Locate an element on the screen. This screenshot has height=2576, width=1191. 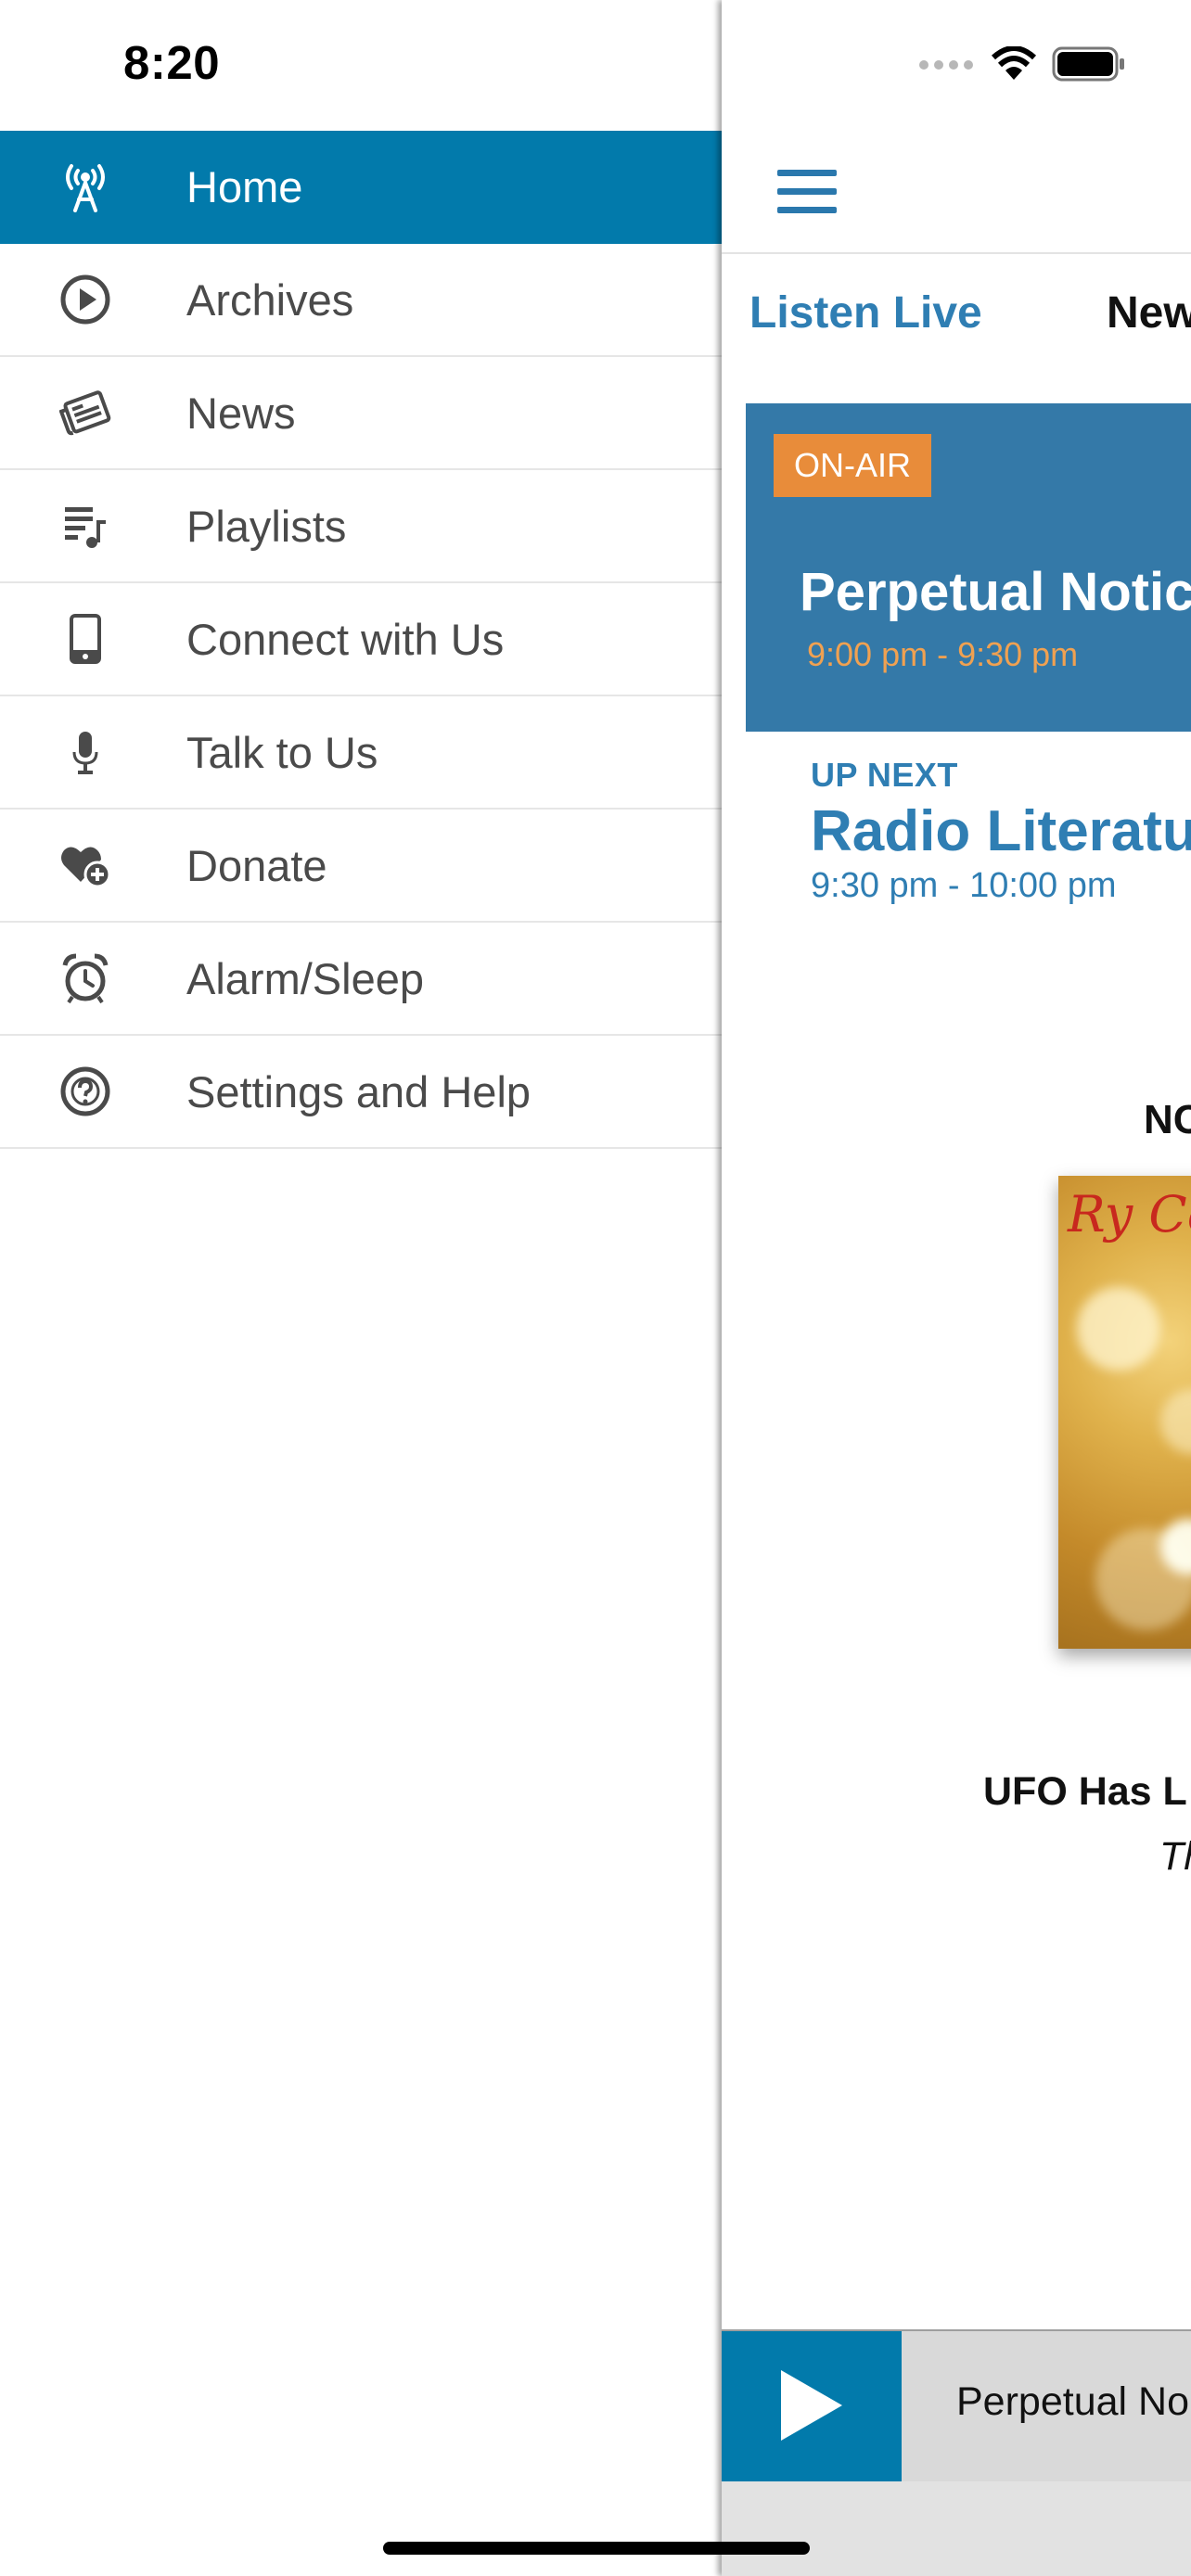
now-playing-label: NC is located at coordinates (1167, 1119).